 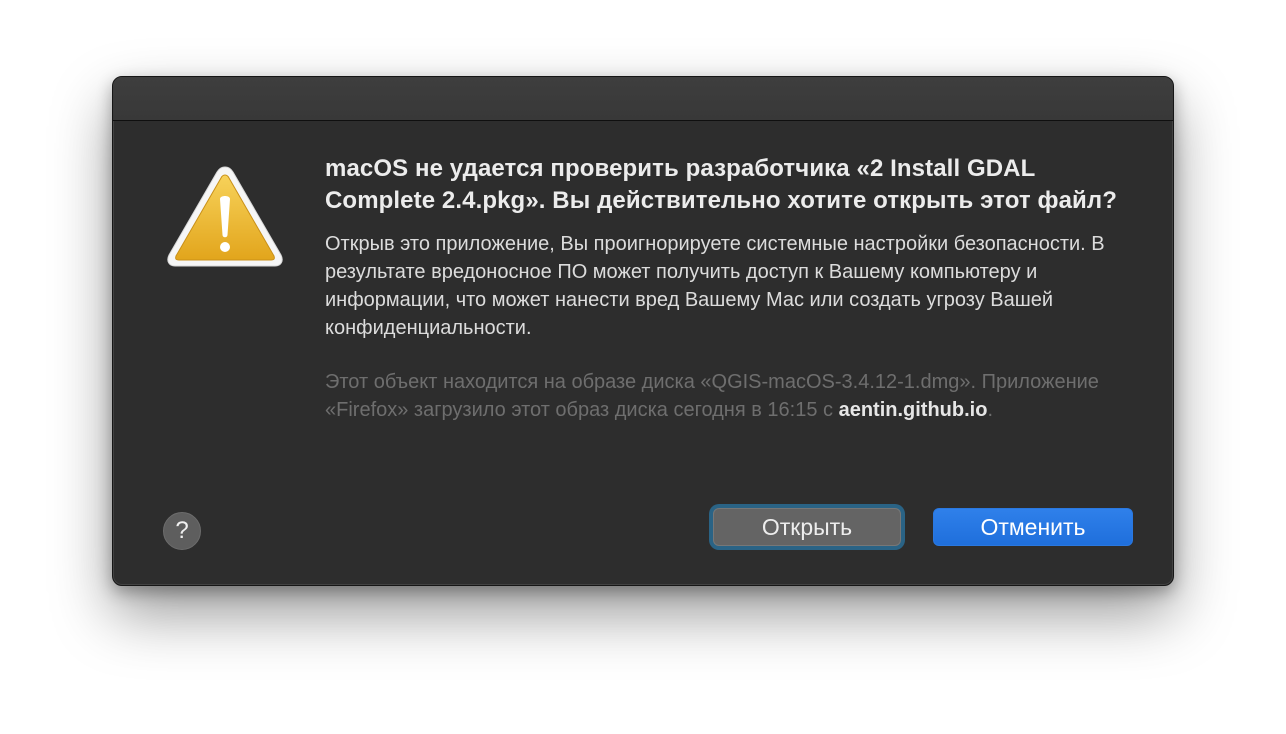 I want to click on download-source-domain: aentin.github.io, so click(x=913, y=410).